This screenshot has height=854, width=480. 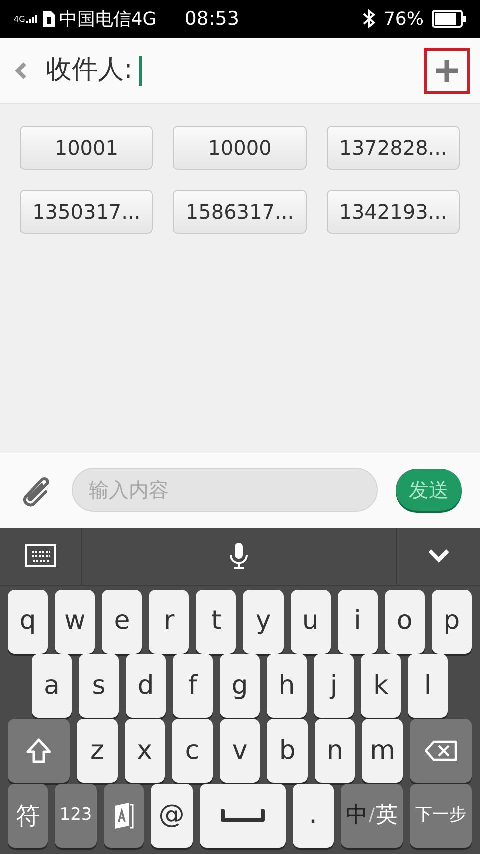 What do you see at coordinates (21, 70) in the screenshot?
I see `back-icon` at bounding box center [21, 70].